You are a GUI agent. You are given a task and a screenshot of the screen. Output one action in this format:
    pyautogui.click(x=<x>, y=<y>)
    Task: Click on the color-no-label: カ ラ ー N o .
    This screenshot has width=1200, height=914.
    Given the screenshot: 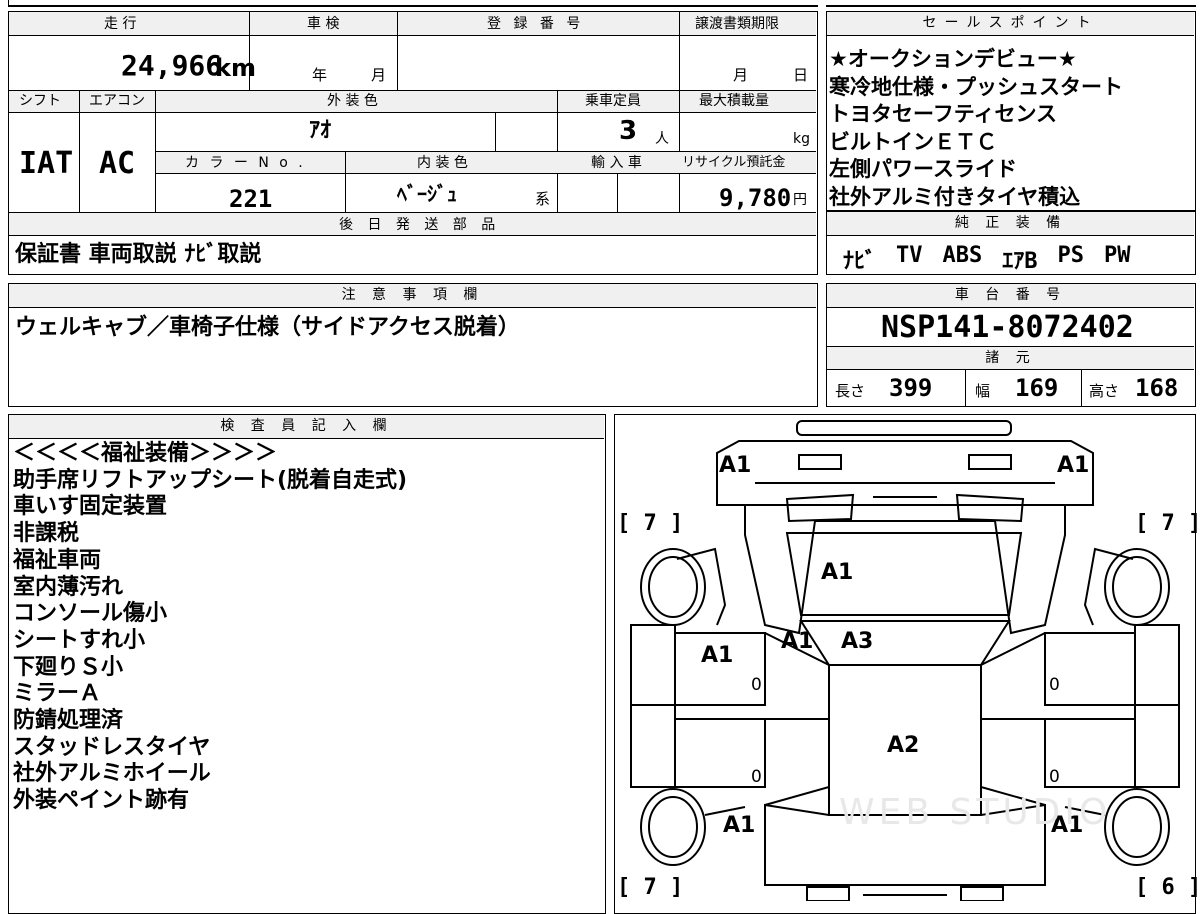 What is the action you would take?
    pyautogui.click(x=245, y=163)
    